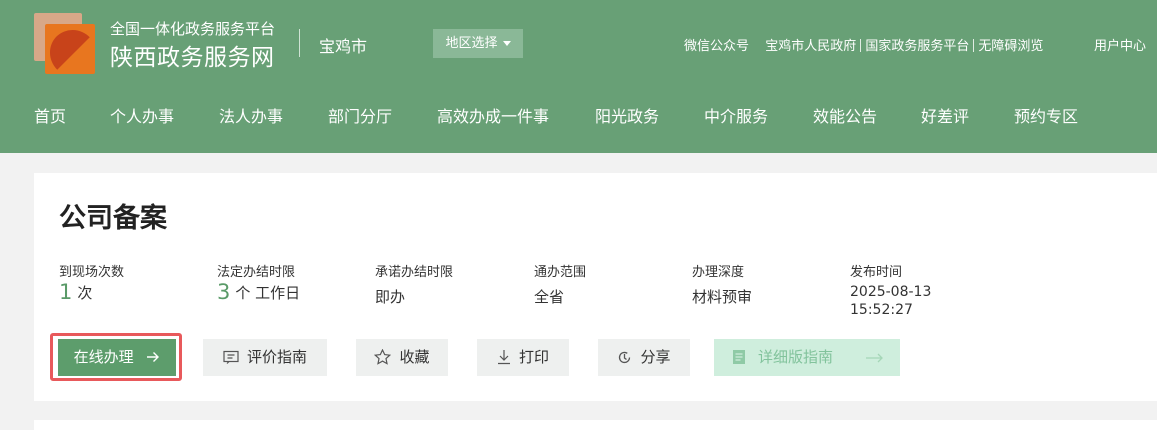 This screenshot has height=430, width=1157. What do you see at coordinates (891, 292) in the screenshot?
I see `publish-date: 2025-08-13` at bounding box center [891, 292].